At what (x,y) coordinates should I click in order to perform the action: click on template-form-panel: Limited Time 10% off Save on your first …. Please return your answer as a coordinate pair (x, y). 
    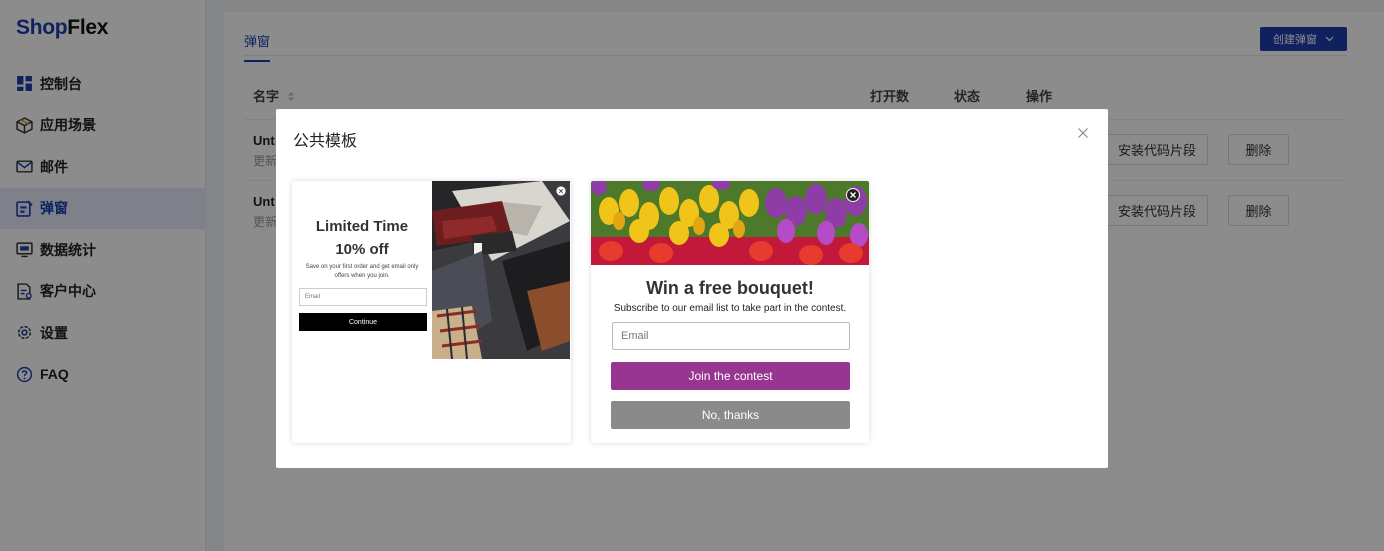
    Looking at the image, I should click on (362, 270).